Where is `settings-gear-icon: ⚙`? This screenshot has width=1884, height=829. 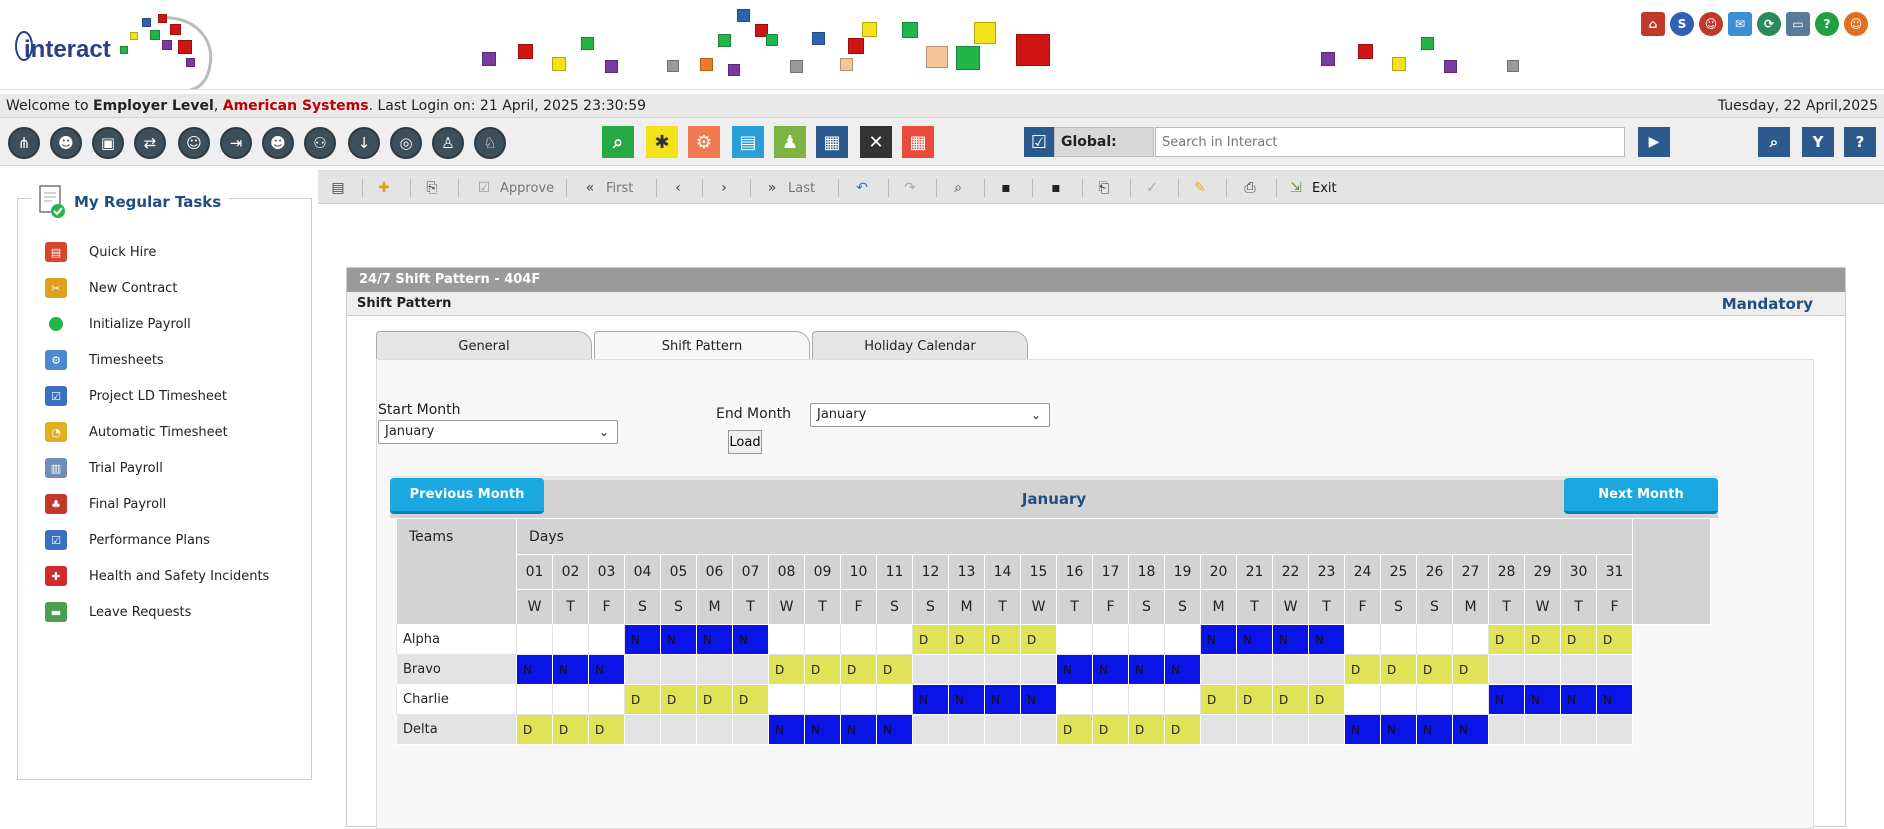
settings-gear-icon: ⚙ is located at coordinates (704, 142).